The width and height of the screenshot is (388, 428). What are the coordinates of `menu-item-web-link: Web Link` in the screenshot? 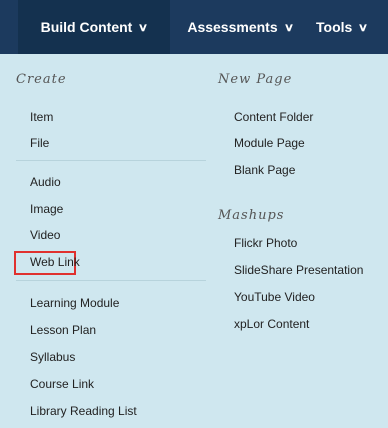 It's located at (55, 262).